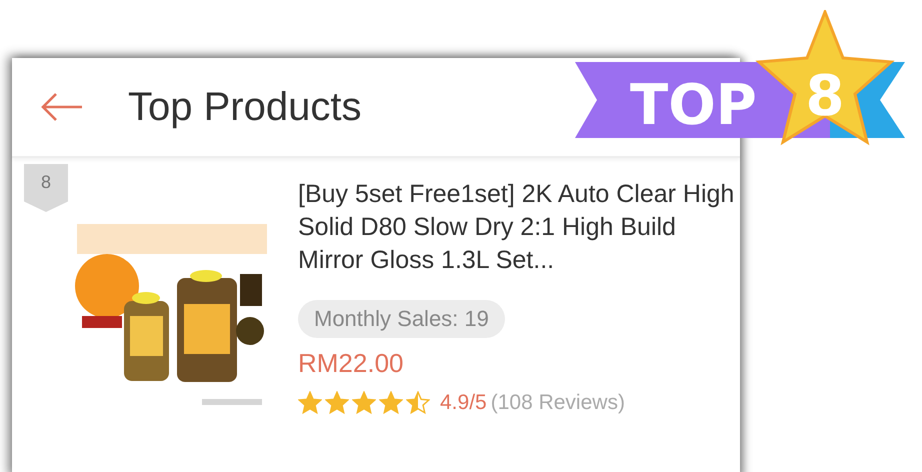  Describe the element at coordinates (693, 105) in the screenshot. I see `badge-label: TOP` at that location.